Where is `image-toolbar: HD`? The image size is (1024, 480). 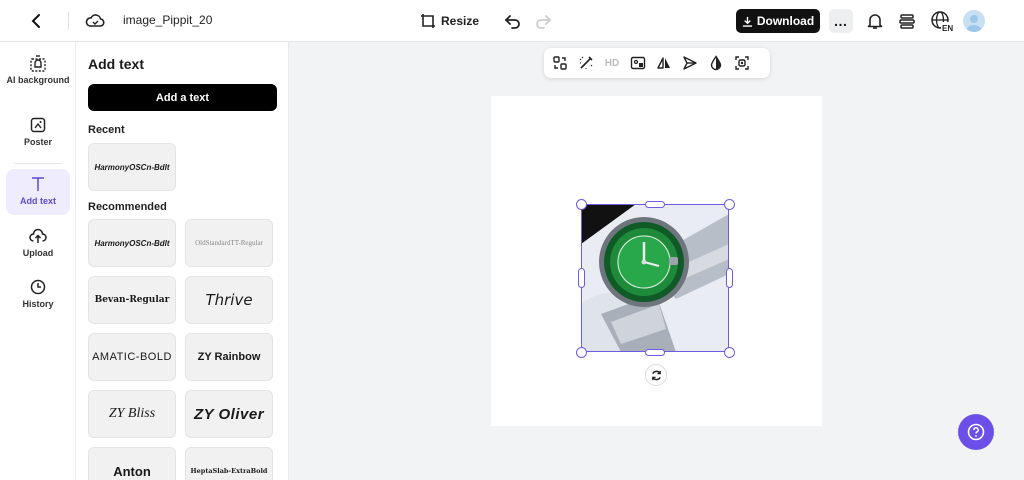
image-toolbar: HD is located at coordinates (657, 63).